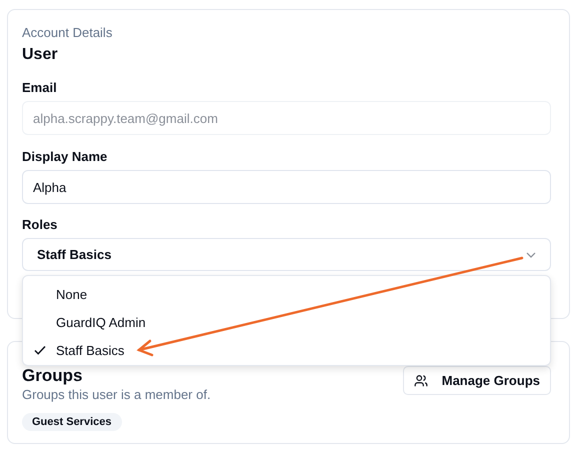 The image size is (584, 461). What do you see at coordinates (72, 422) in the screenshot?
I see `group-tag: Guest Services` at bounding box center [72, 422].